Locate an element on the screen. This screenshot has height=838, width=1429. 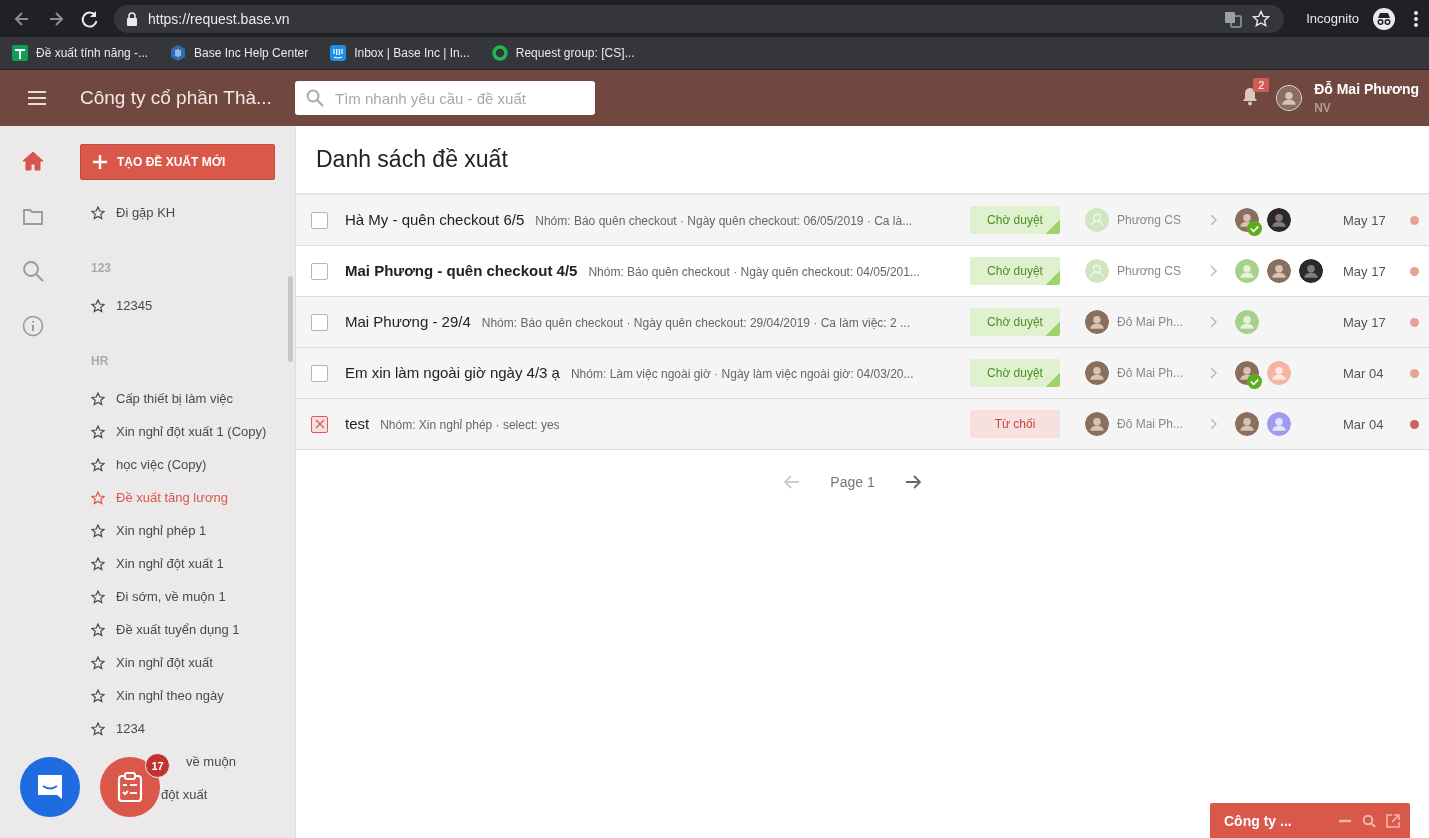
sidebar-item: Đi sớm, về muộn 1 is located at coordinates (193, 596).